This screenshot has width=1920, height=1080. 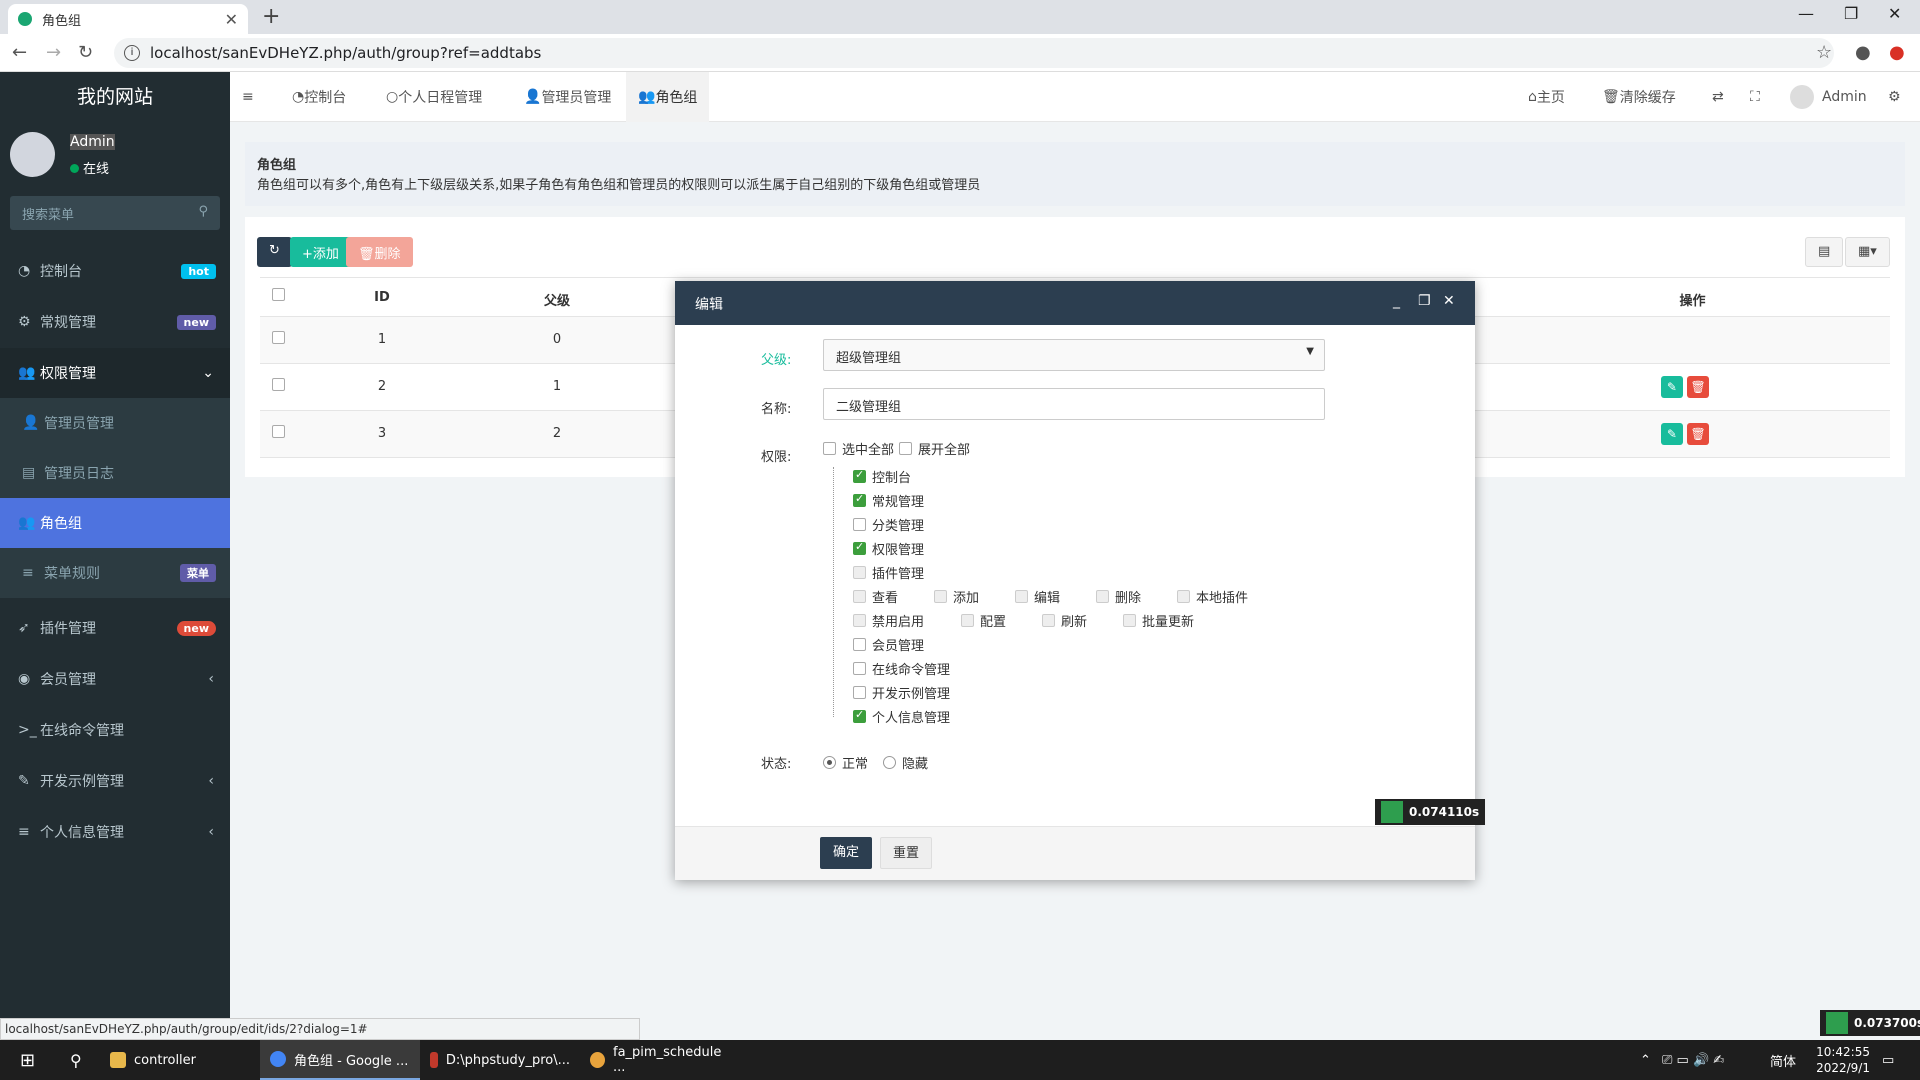 What do you see at coordinates (85, 52) in the screenshot?
I see `reload-icon: ↻` at bounding box center [85, 52].